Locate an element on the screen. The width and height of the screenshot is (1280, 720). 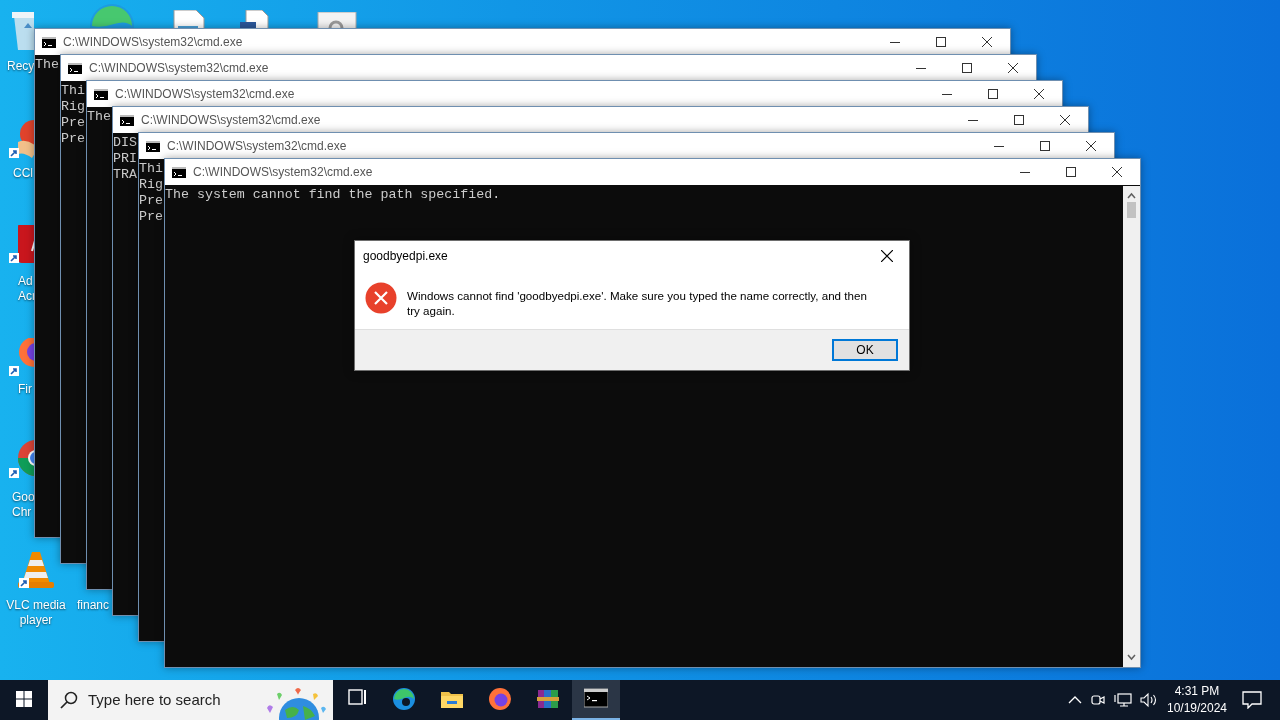
error-message: Windows cannot find 'goodbyedpi.exe'. Make sure you typed the name correctly, and then try again. is located at coordinates (637, 303).